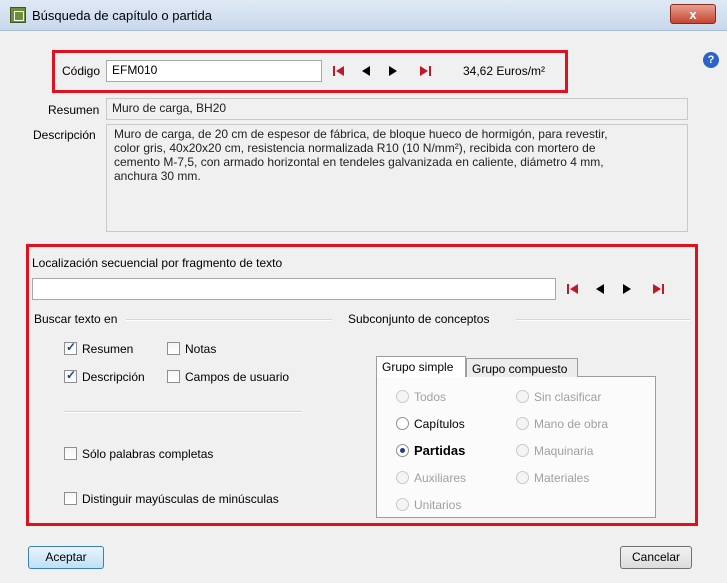  Describe the element at coordinates (438, 505) in the screenshot. I see `unitarios-label: Unitarios` at that location.